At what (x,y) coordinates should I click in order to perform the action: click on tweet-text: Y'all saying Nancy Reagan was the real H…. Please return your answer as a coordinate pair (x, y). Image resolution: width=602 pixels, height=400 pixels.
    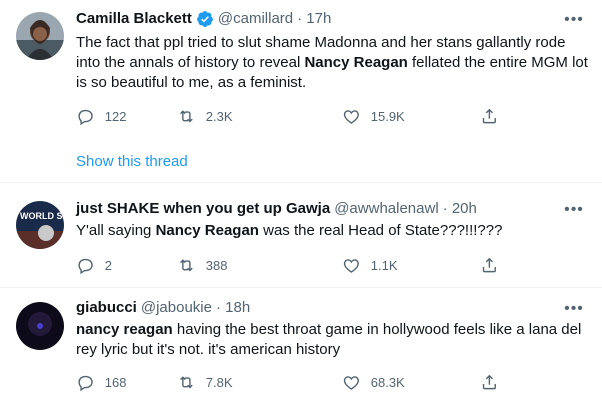
    Looking at the image, I should click on (289, 230).